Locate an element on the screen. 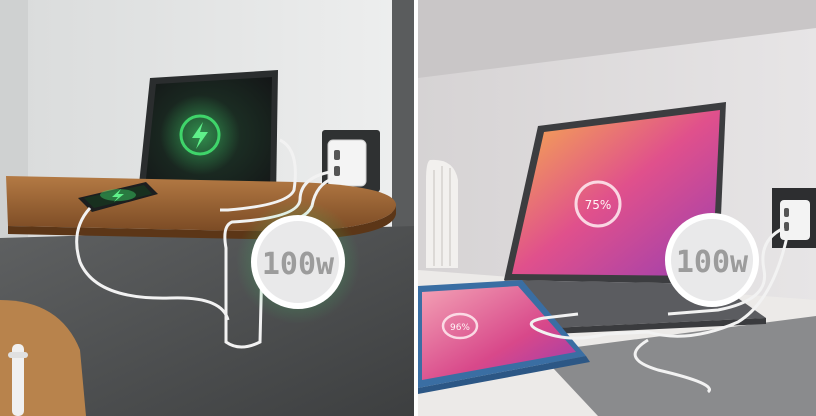 The width and height of the screenshot is (816, 416). charger-brick-right is located at coordinates (795, 220).